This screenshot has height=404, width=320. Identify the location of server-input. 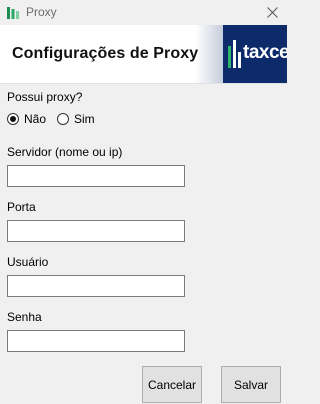
(96, 176).